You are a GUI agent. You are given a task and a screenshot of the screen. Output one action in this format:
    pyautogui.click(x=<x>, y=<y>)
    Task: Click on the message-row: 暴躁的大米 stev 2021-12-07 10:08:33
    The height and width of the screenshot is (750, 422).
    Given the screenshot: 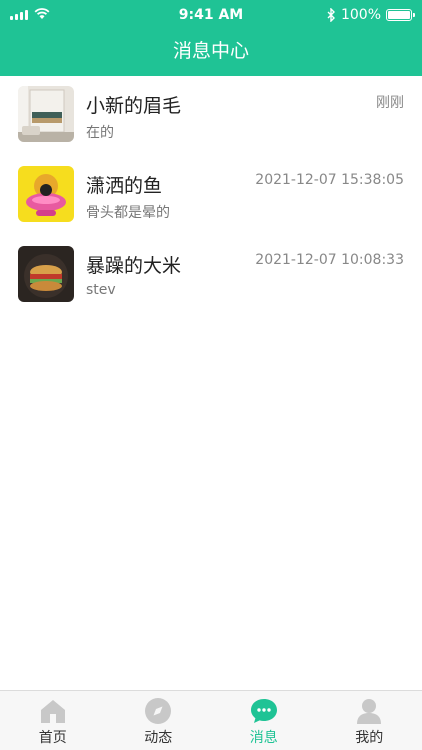 What is the action you would take?
    pyautogui.click(x=211, y=276)
    